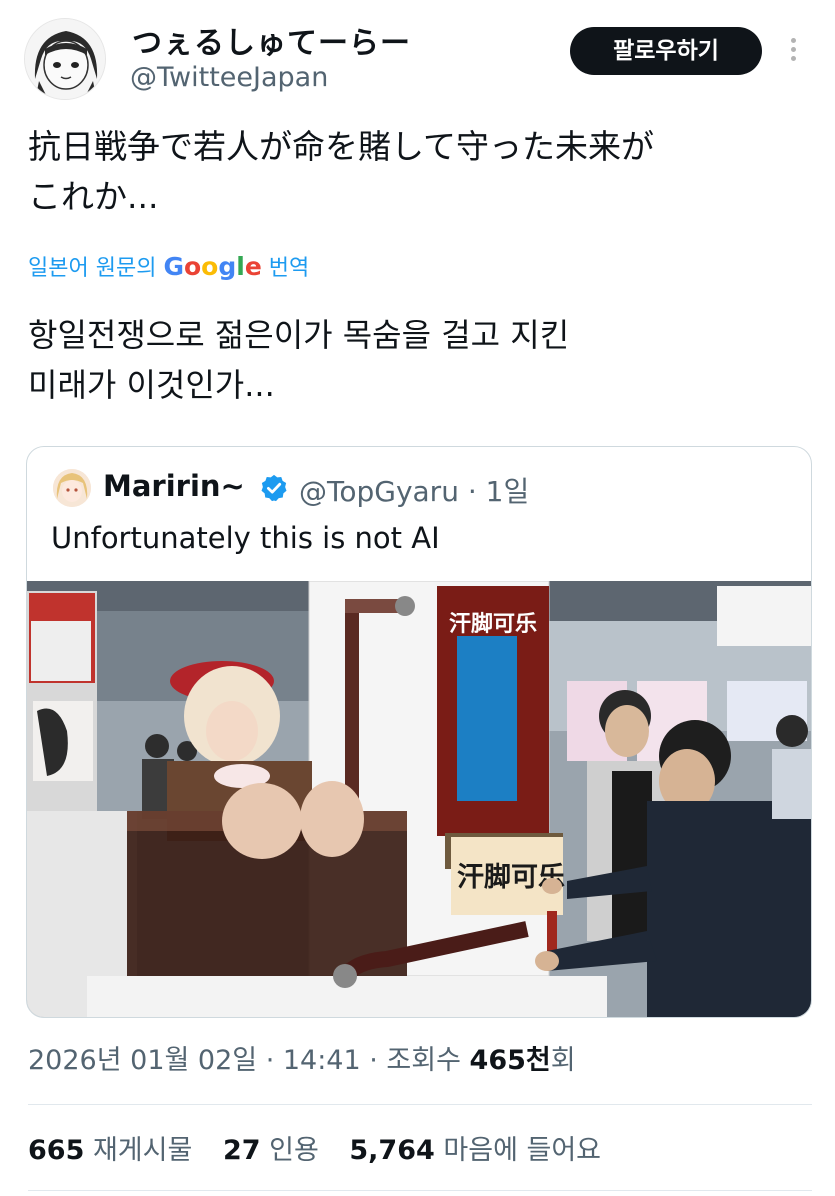 This screenshot has height=1196, width=835. Describe the element at coordinates (666, 51) in the screenshot. I see `follow-button: 팔로우하기` at that location.